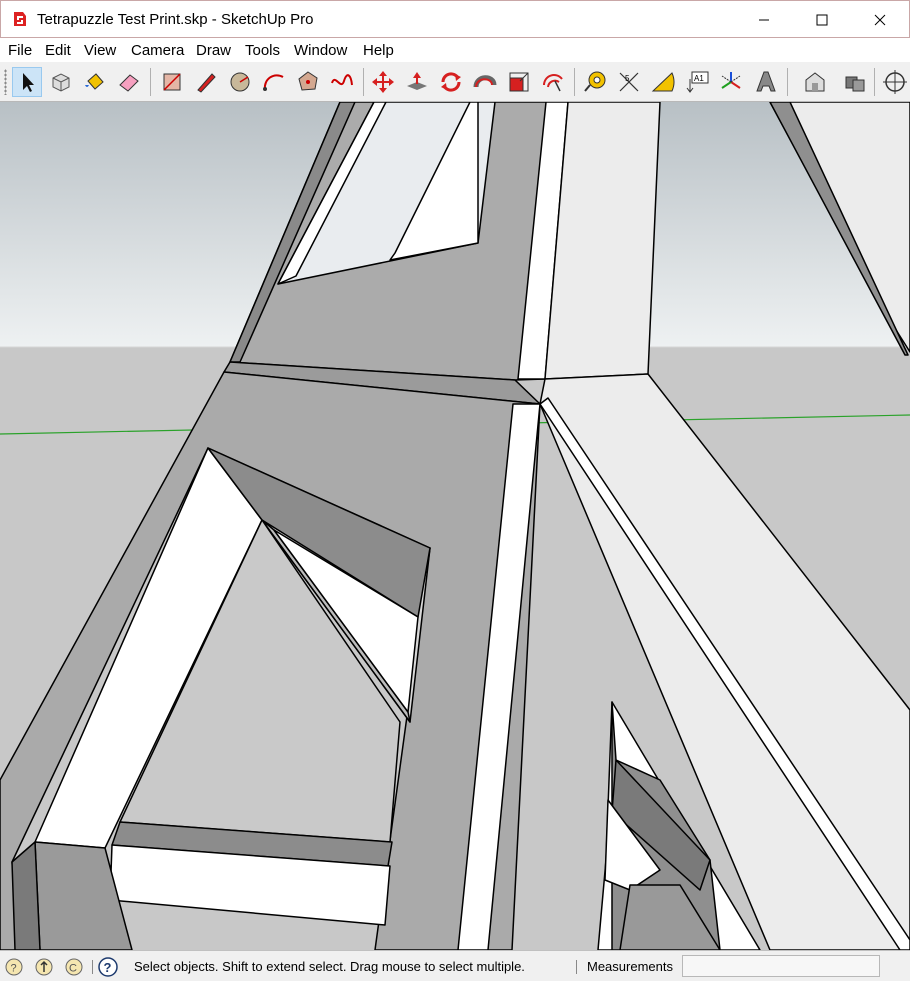 This screenshot has width=910, height=981. I want to click on arc-icon, so click(273, 82).